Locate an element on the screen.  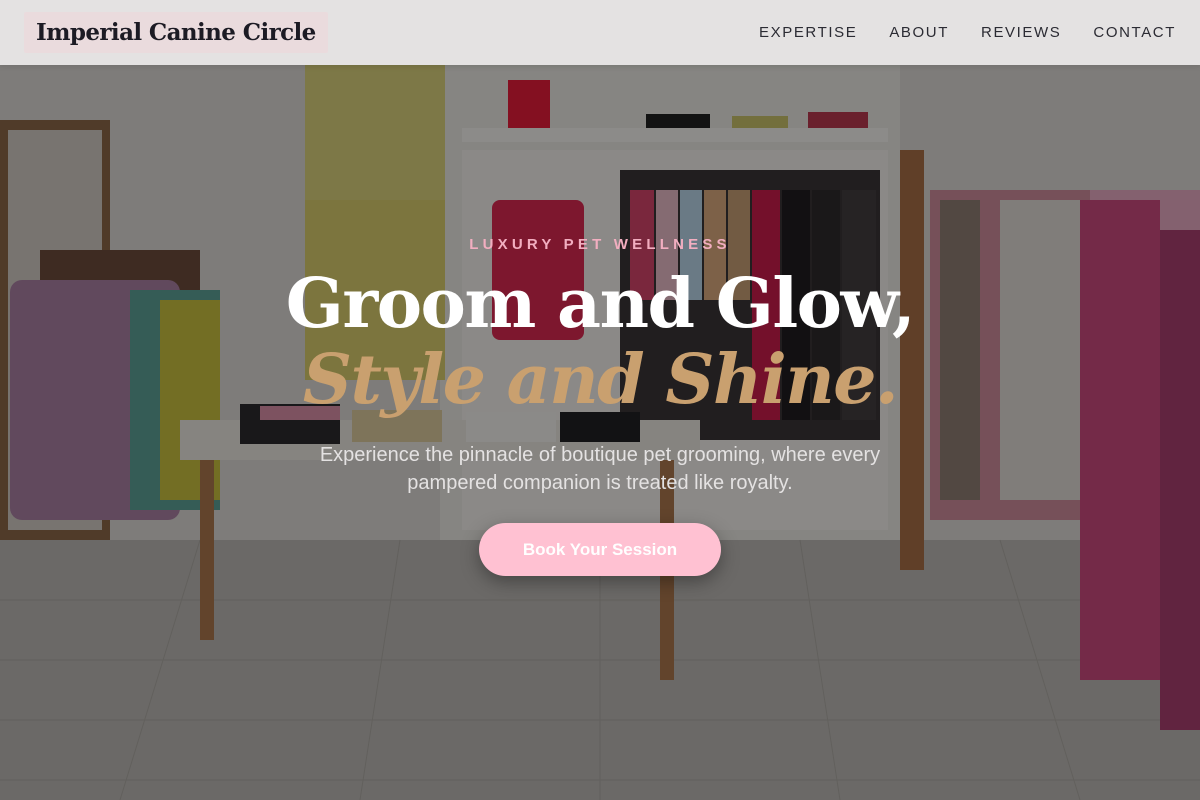
nav-link-reviews: REVIEWS is located at coordinates (1021, 32).